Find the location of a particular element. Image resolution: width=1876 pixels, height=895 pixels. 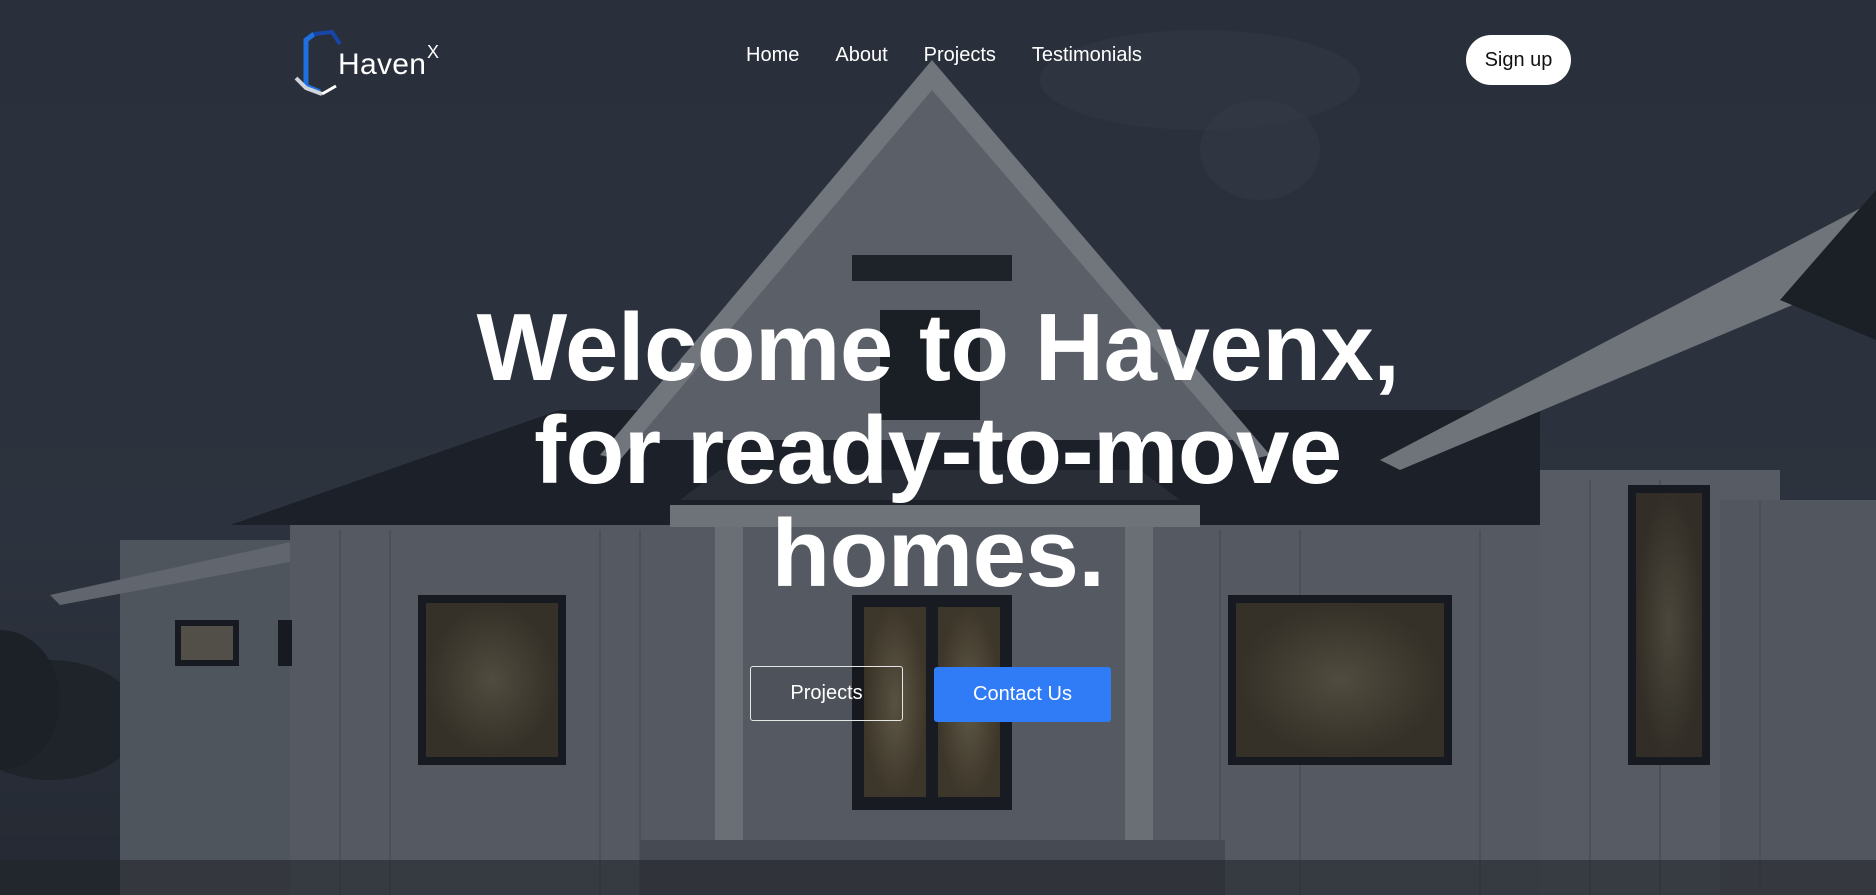

nav-item-testimonials: Testimonials is located at coordinates (1087, 55).